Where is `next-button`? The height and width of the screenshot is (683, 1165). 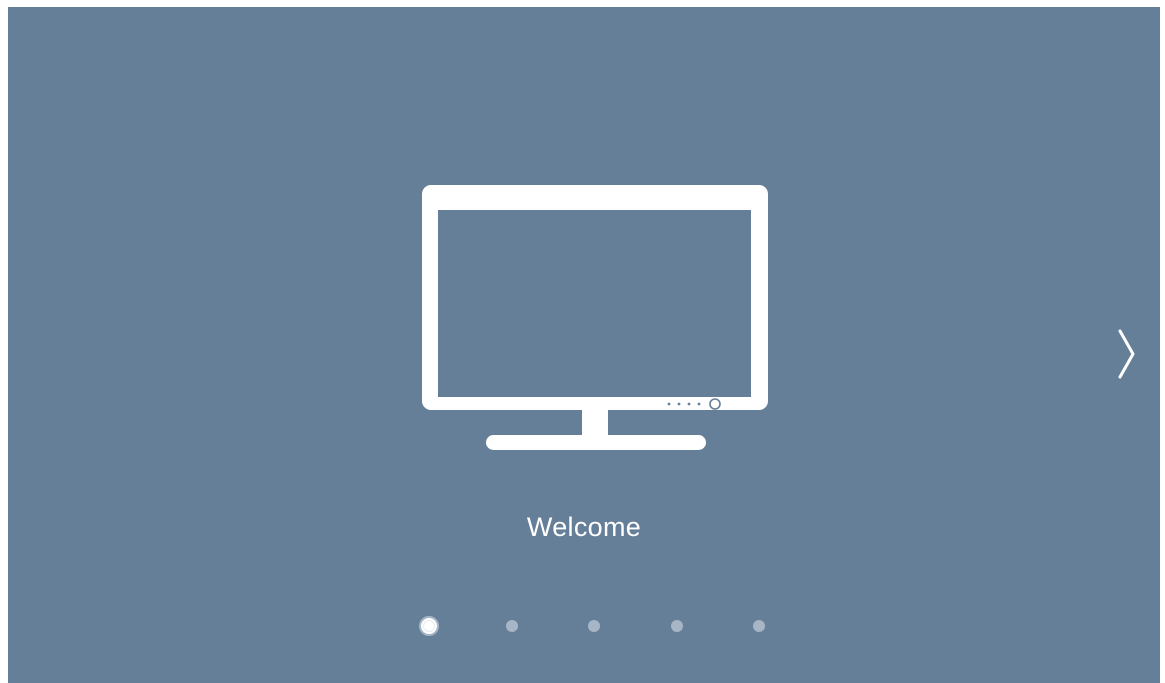 next-button is located at coordinates (1125, 349).